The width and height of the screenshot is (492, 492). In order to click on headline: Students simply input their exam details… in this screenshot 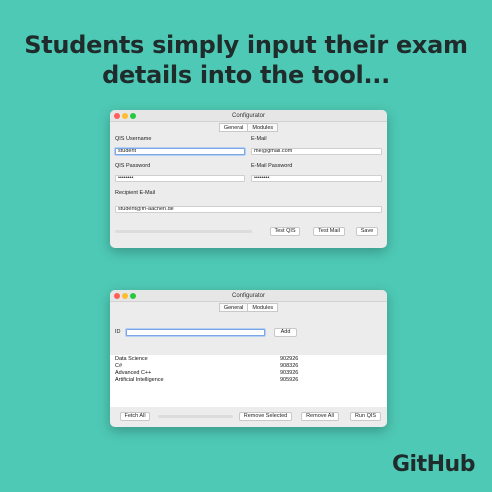, I will do `click(246, 60)`.